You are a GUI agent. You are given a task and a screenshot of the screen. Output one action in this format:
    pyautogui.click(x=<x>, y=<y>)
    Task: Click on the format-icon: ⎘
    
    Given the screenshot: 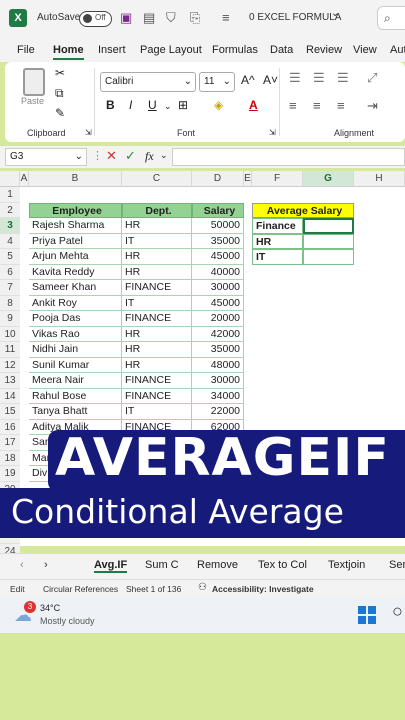 What is the action you would take?
    pyautogui.click(x=195, y=18)
    